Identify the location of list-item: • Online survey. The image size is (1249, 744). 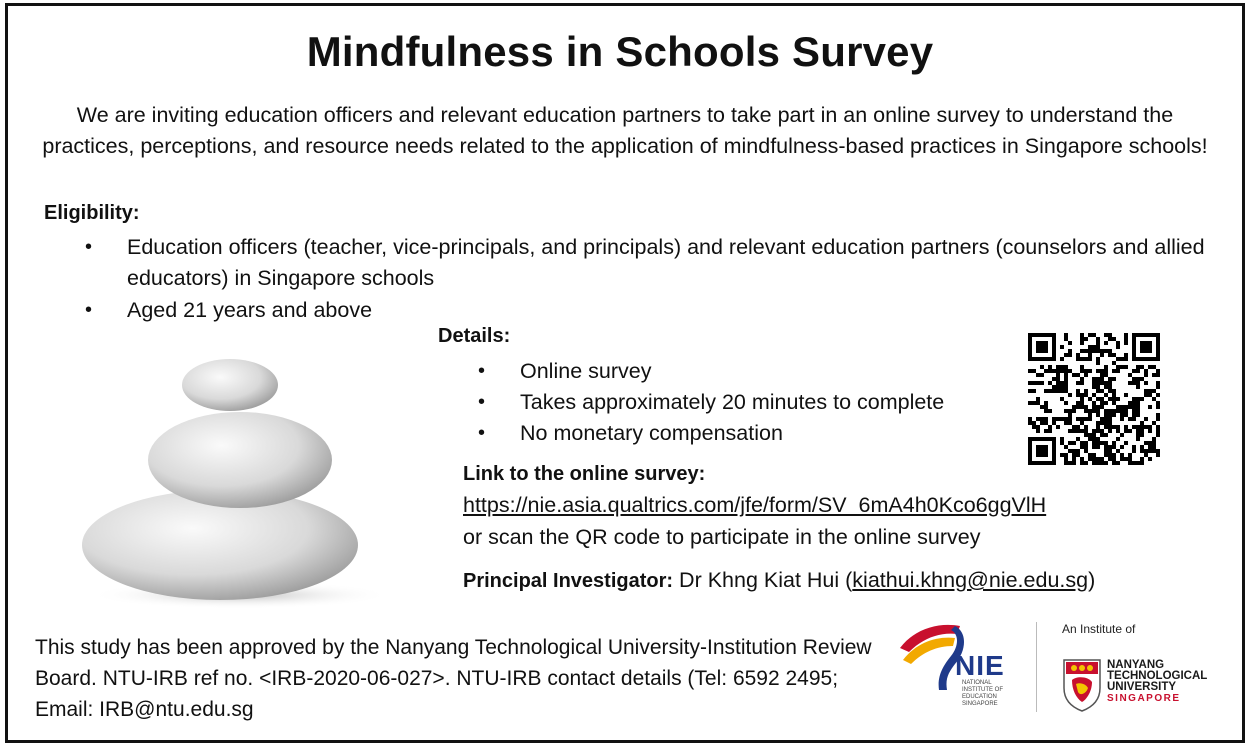
(739, 371).